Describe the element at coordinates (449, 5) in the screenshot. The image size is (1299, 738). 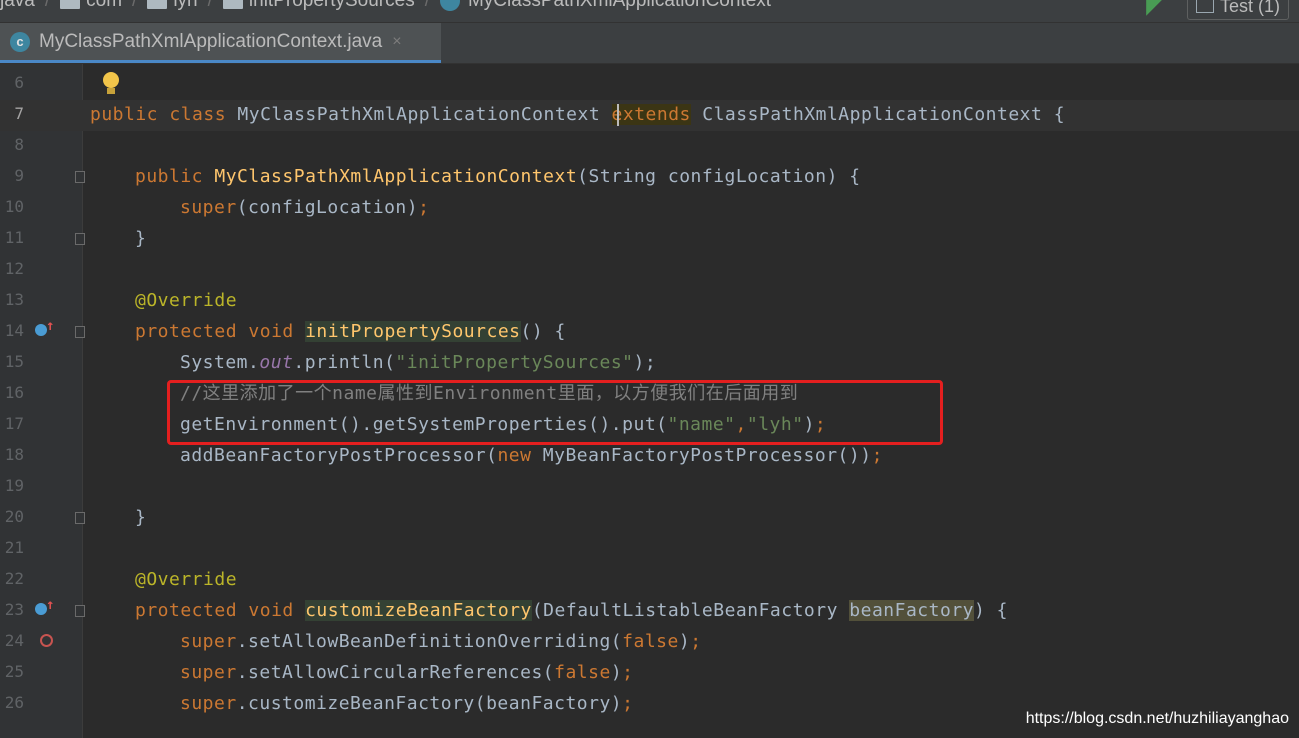
I see `class-icon` at that location.